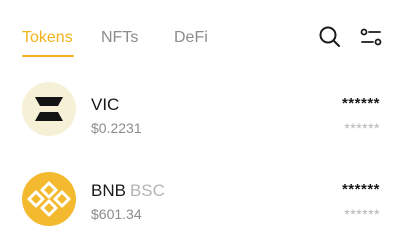  I want to click on bnb-logo-icon, so click(49, 199).